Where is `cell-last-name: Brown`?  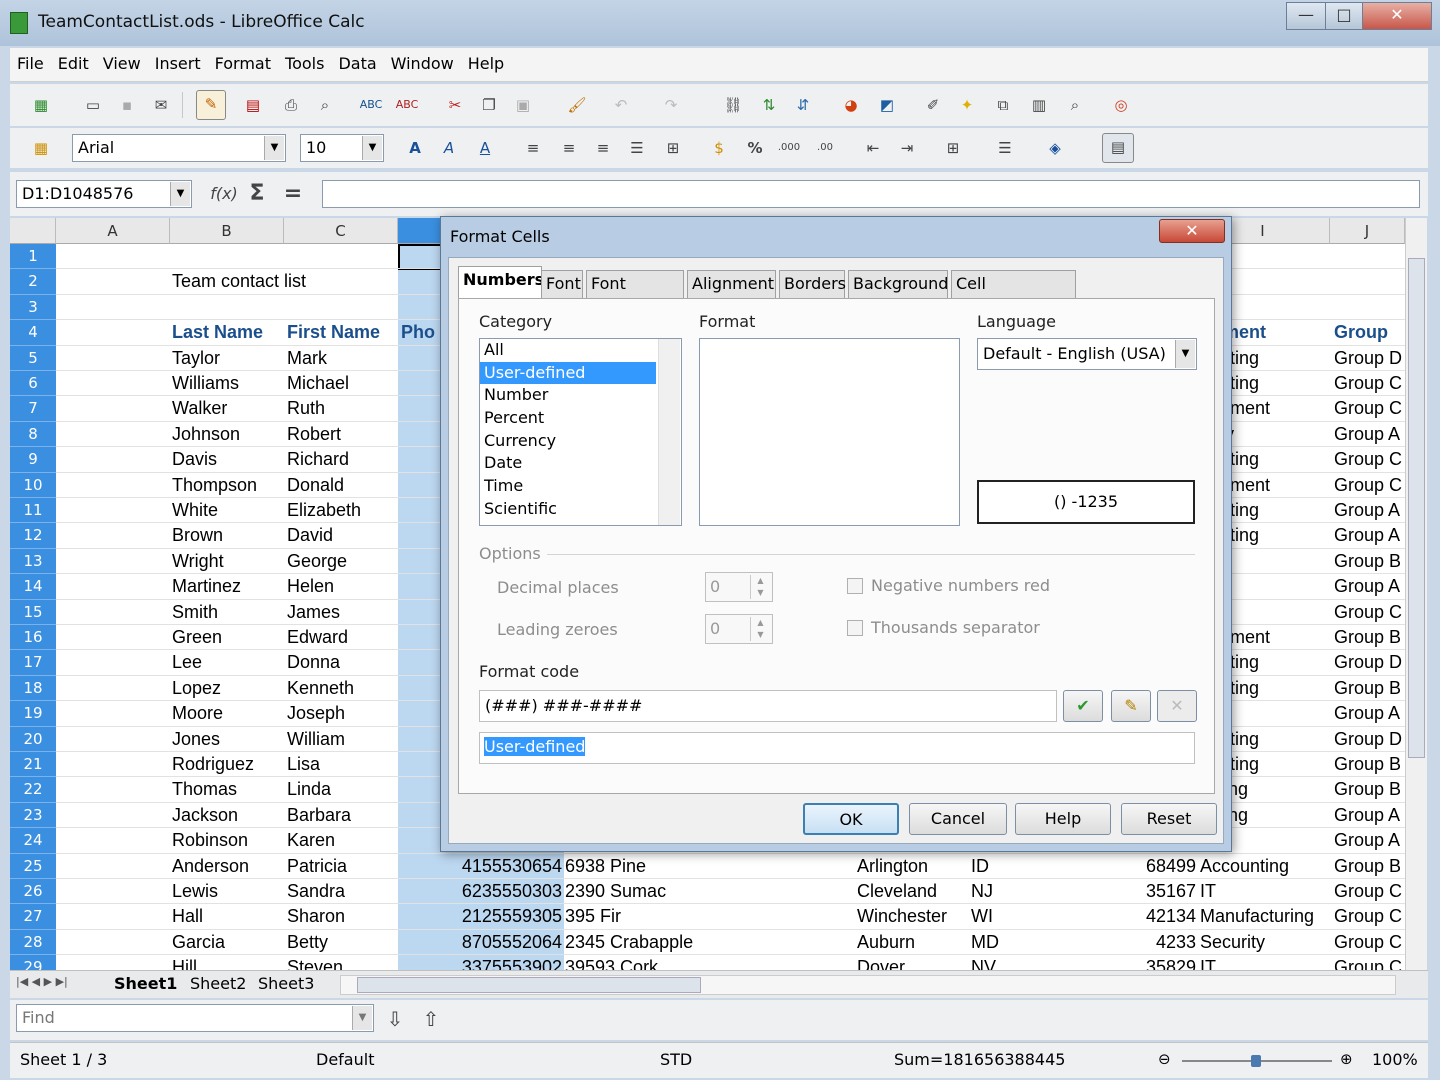
cell-last-name: Brown is located at coordinates (197, 535).